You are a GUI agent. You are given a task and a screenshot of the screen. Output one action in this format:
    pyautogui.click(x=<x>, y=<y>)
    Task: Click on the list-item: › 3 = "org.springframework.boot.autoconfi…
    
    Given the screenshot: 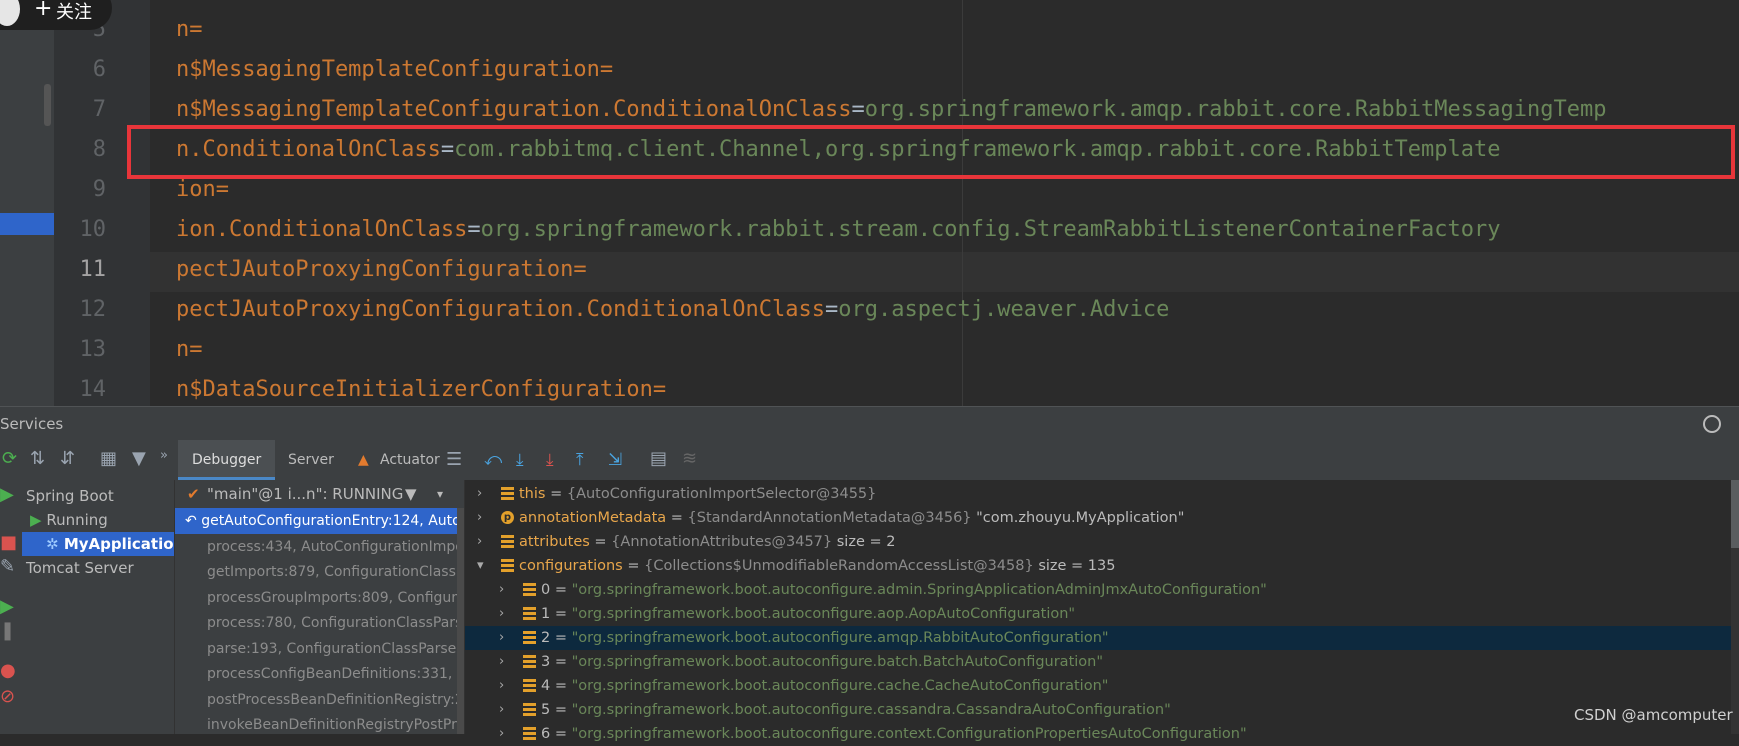 What is the action you would take?
    pyautogui.click(x=1102, y=662)
    